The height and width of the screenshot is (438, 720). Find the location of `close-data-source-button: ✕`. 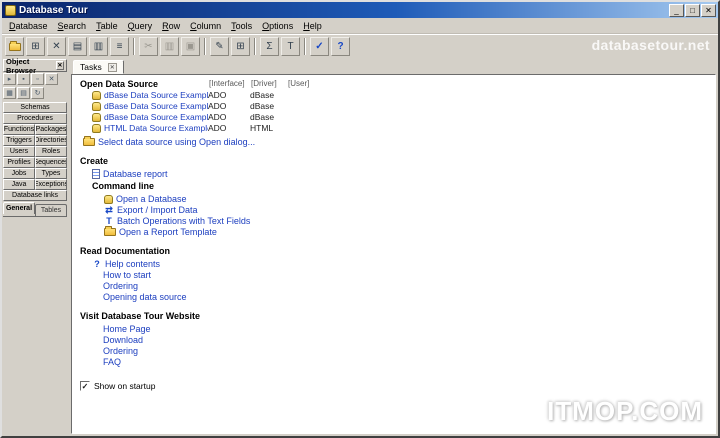

close-data-source-button: ✕ is located at coordinates (56, 46).